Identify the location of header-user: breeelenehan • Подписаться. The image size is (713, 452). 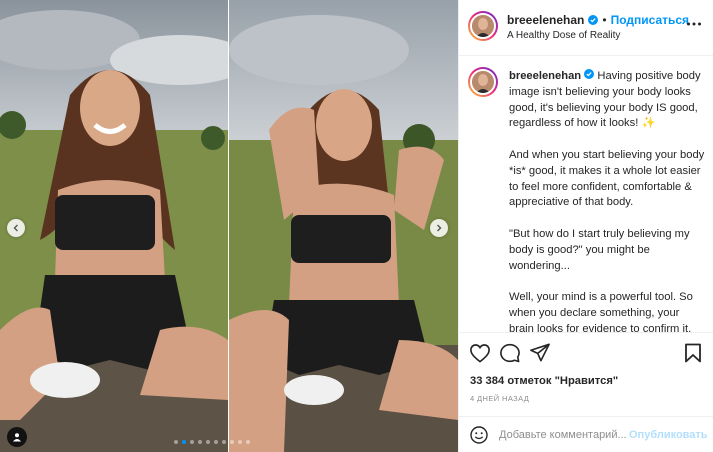
(598, 20).